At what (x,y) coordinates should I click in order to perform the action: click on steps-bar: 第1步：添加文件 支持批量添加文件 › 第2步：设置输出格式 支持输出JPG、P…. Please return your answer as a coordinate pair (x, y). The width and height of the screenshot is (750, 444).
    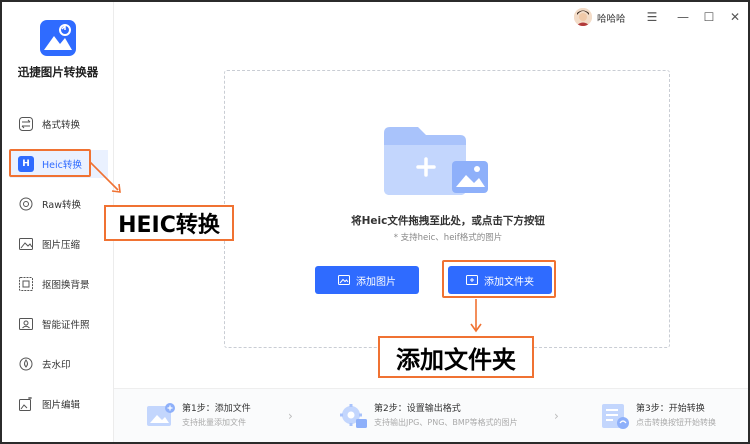
    Looking at the image, I should click on (431, 415).